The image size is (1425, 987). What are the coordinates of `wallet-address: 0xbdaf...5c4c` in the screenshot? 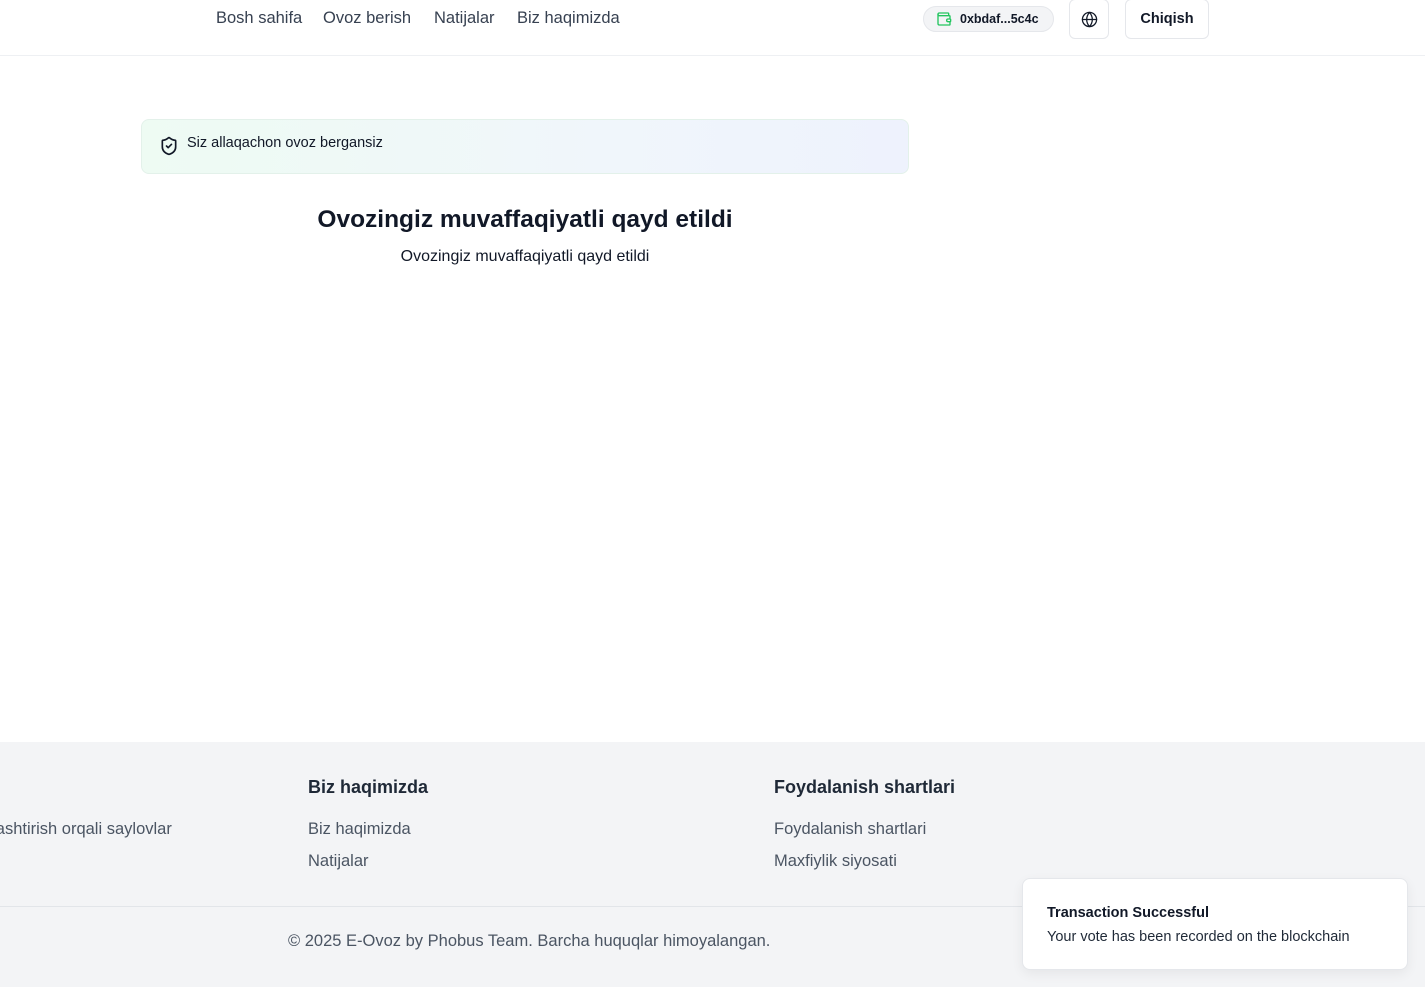 It's located at (999, 19).